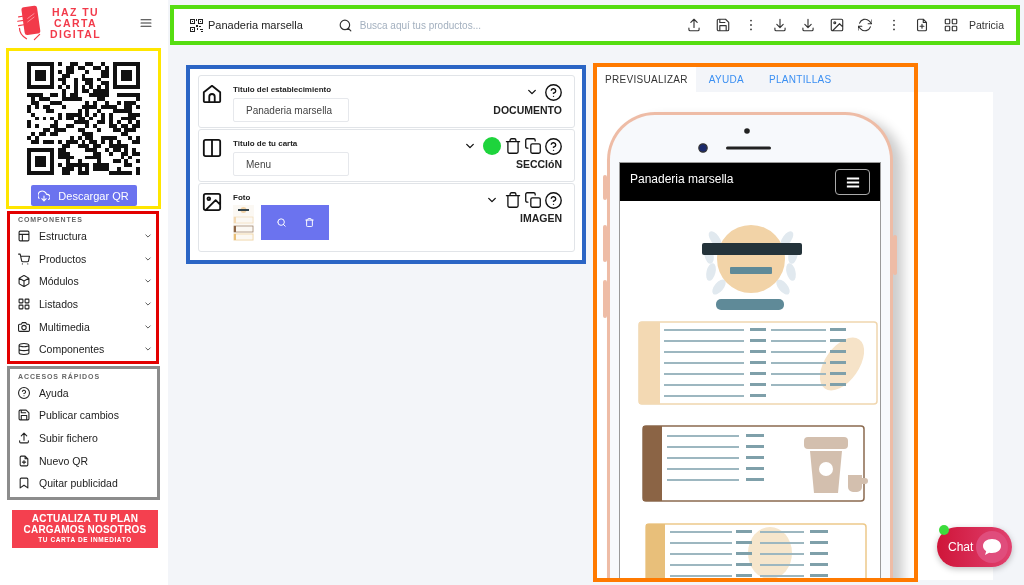 The image size is (1024, 585). Describe the element at coordinates (24, 281) in the screenshot. I see `cube-icon` at that location.